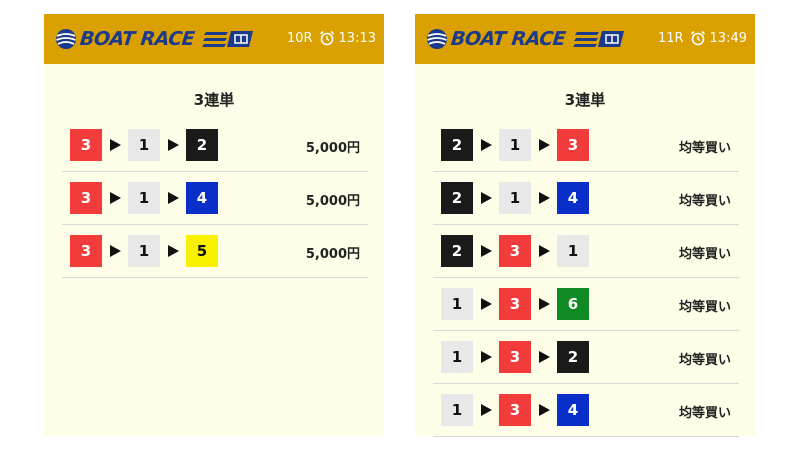  I want to click on boat-number-third: 6, so click(573, 304).